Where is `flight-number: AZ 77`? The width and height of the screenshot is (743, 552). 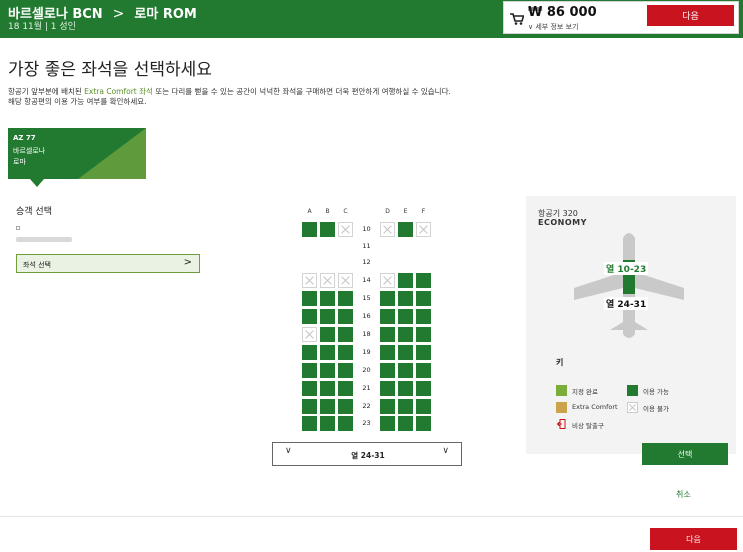
flight-number: AZ 77 is located at coordinates (24, 138).